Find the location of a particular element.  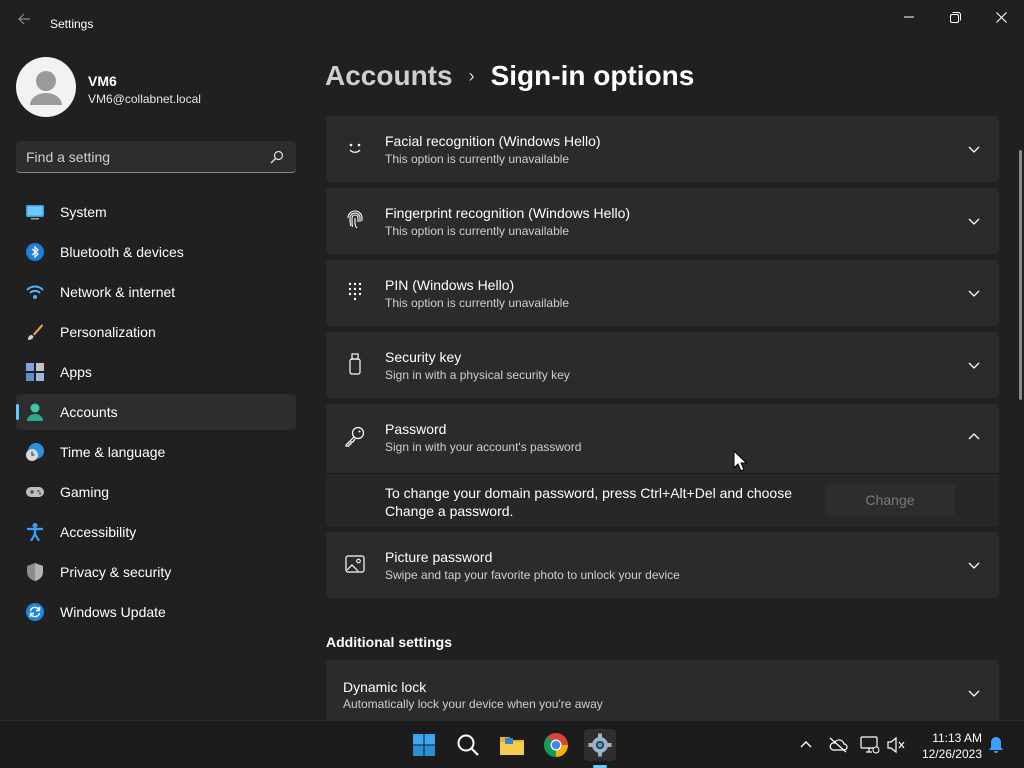

option-title: Fingerprint recognition (Windows Hello) is located at coordinates (508, 213).